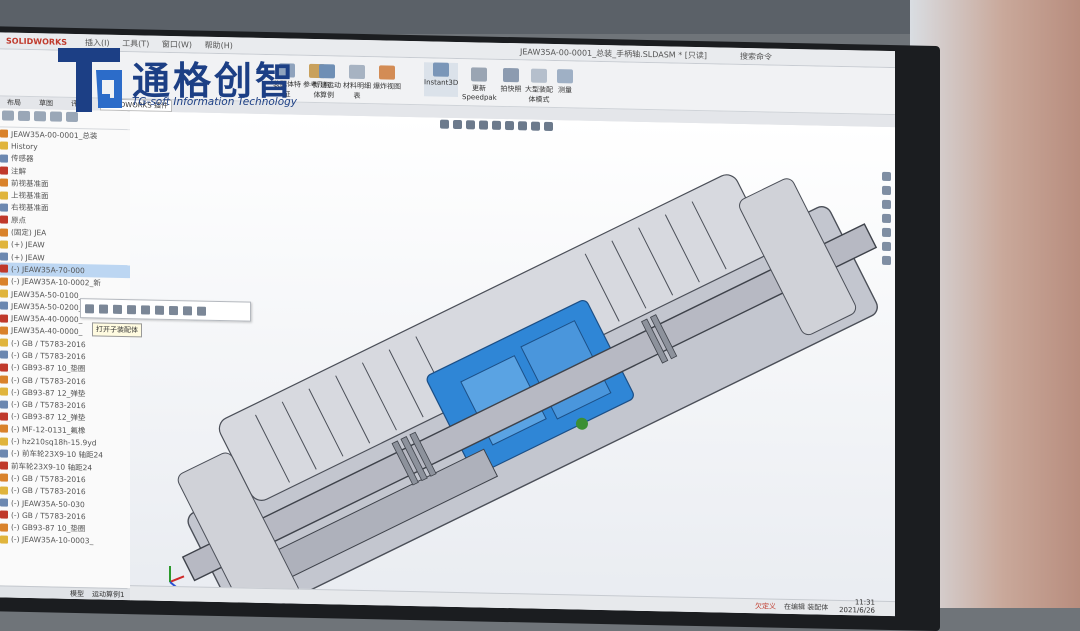 Image resolution: width=1080 pixels, height=631 pixels. What do you see at coordinates (48, 429) in the screenshot?
I see `tree-item-label: (-) MF-12-0131_氟橡` at bounding box center [48, 429].